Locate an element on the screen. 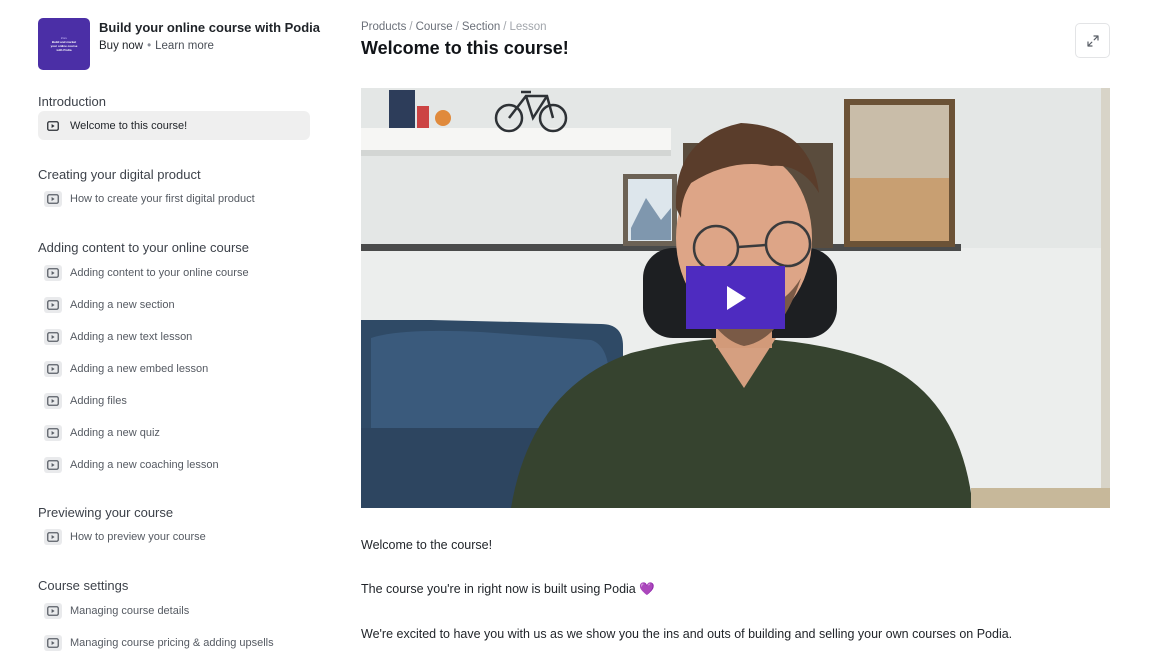 The width and height of the screenshot is (1168, 656). sidebar-lesson-preview: How to preview your course is located at coordinates (174, 536).